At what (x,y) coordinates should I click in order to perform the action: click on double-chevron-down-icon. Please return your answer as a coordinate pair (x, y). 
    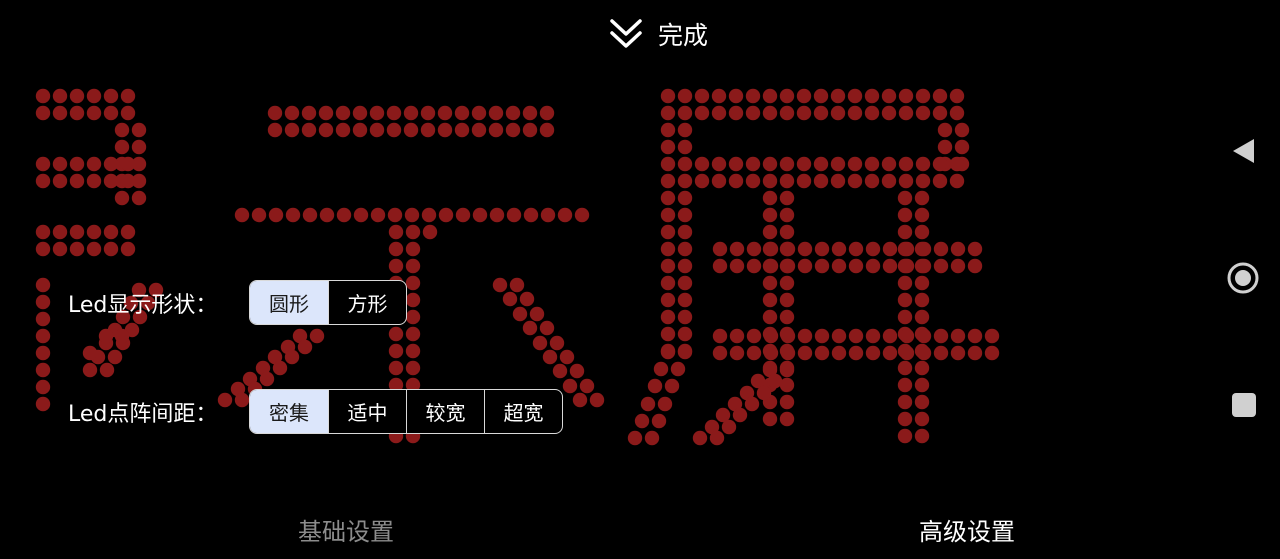
    Looking at the image, I should click on (626, 33).